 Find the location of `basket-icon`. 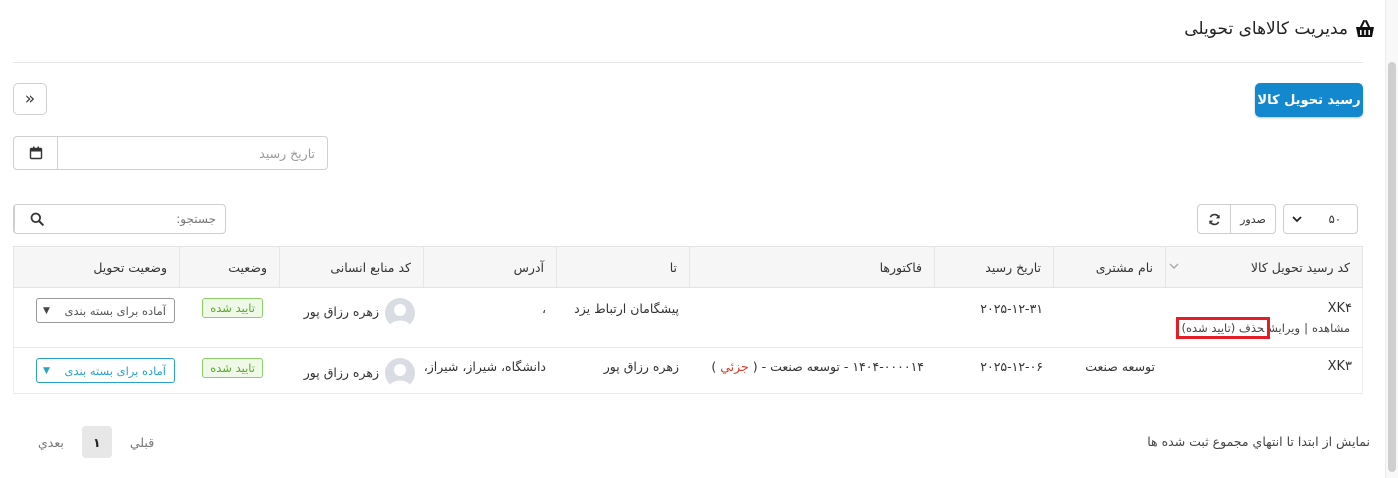

basket-icon is located at coordinates (1365, 29).